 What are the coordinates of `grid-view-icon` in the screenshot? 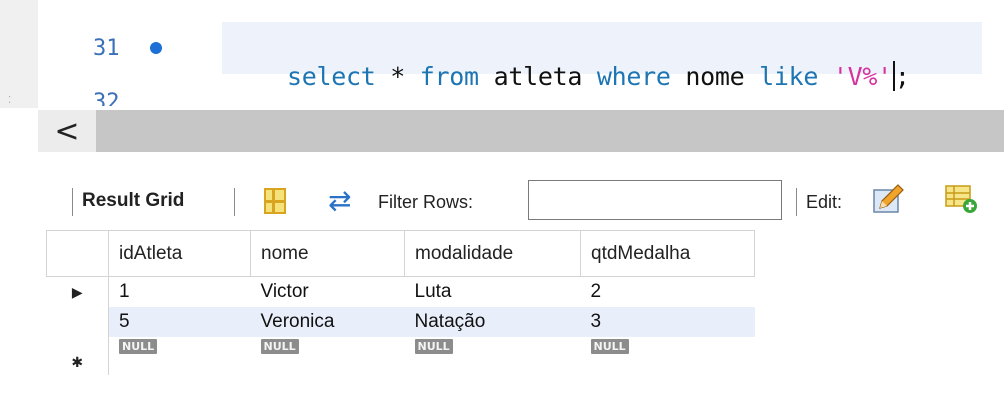 It's located at (275, 201).